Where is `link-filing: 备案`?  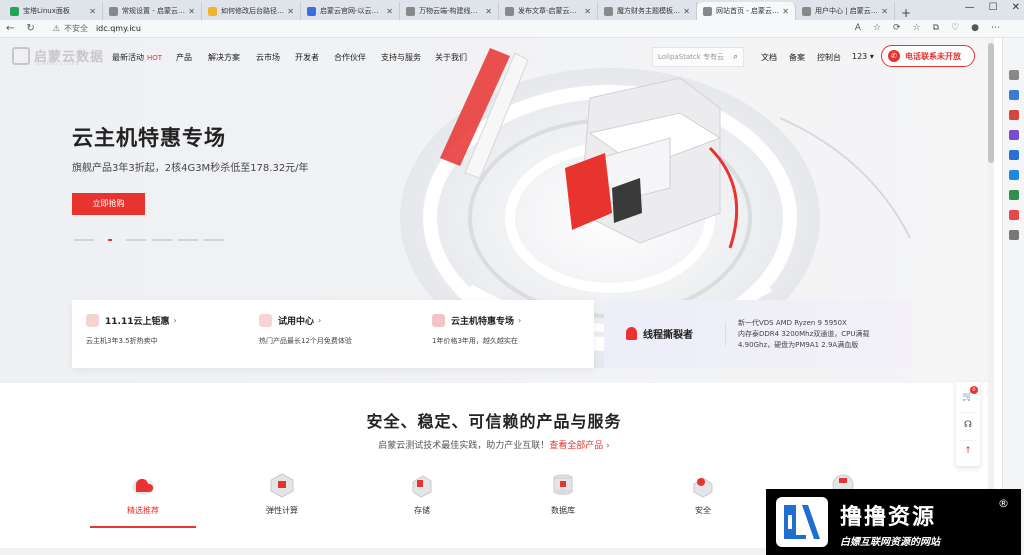
link-filing: 备案 is located at coordinates (797, 57).